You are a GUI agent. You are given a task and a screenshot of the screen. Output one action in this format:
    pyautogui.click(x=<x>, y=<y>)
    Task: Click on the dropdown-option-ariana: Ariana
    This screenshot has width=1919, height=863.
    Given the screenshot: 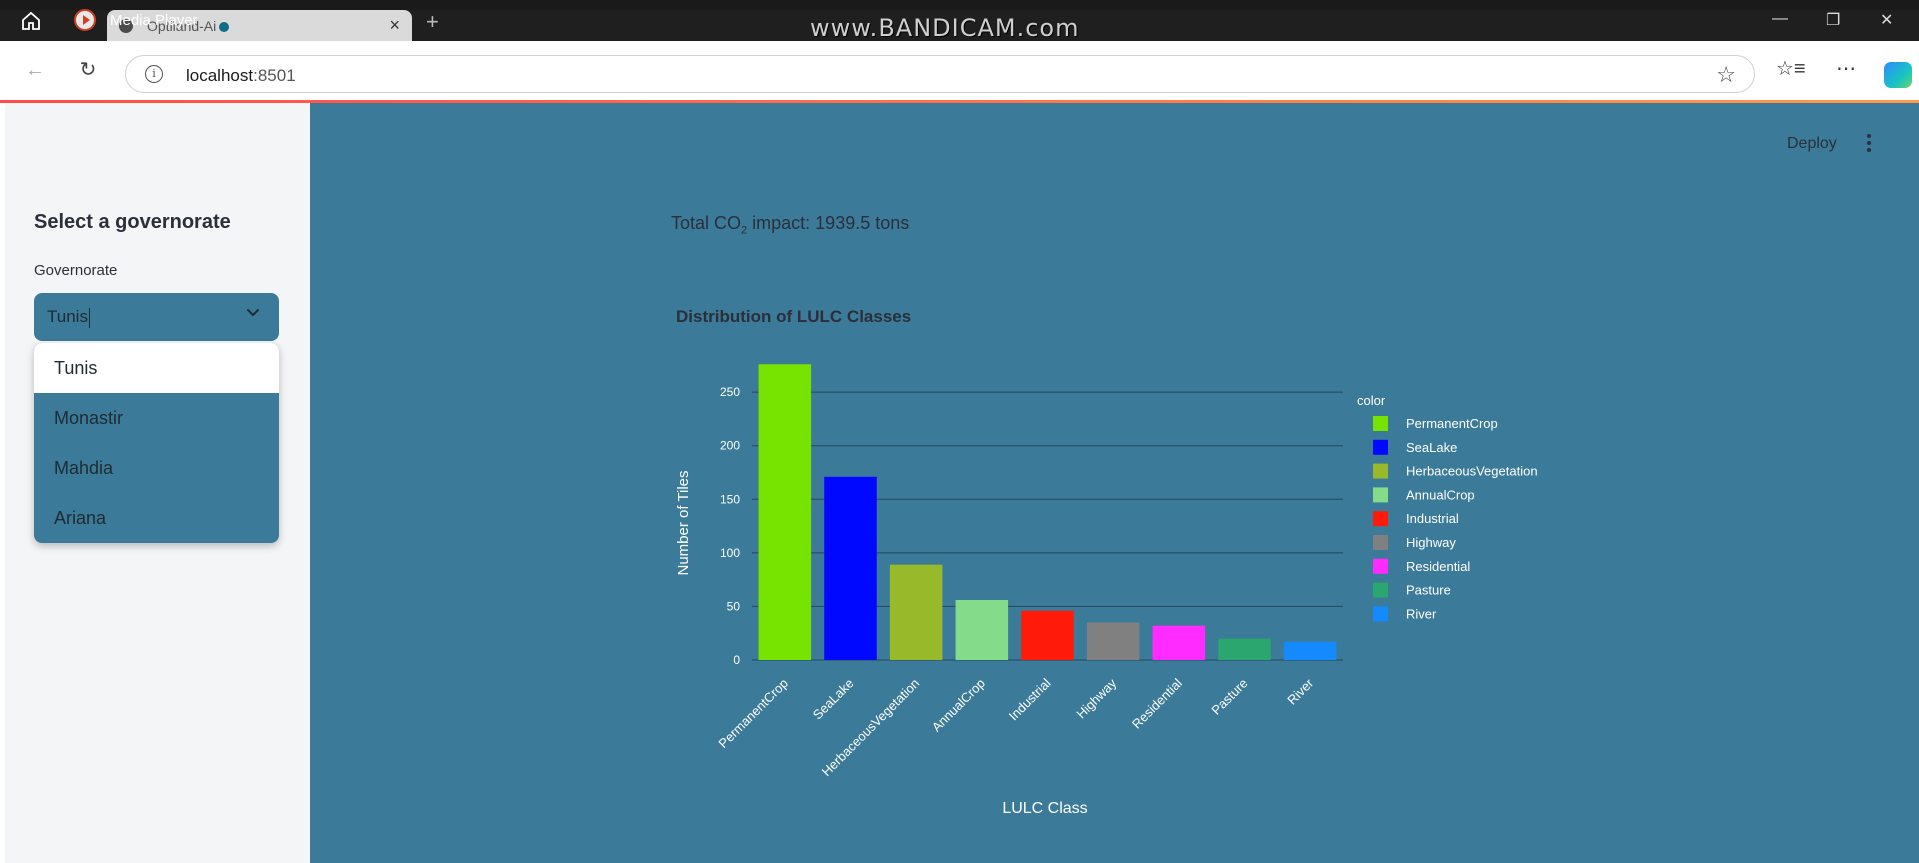 What is the action you would take?
    pyautogui.click(x=156, y=518)
    